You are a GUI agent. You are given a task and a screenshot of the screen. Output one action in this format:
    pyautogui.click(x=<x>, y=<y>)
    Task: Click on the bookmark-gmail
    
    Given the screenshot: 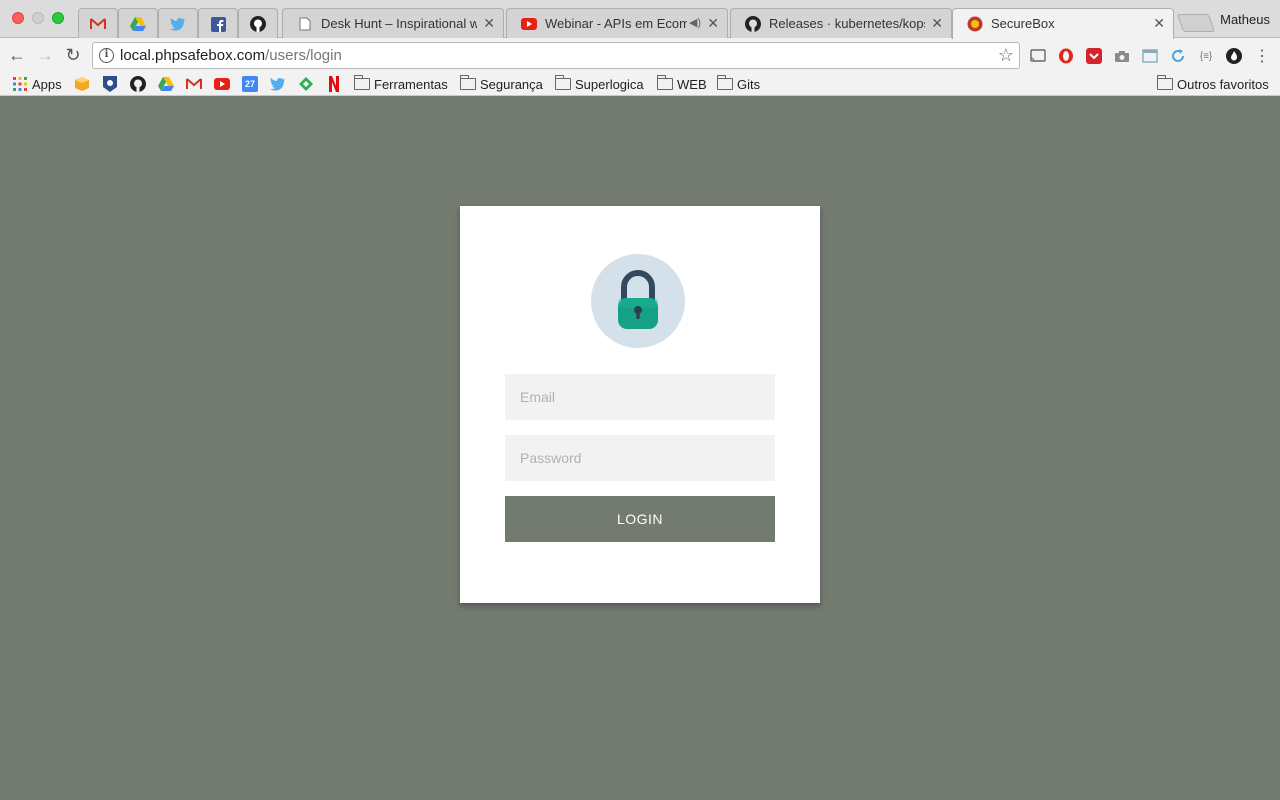 What is the action you would take?
    pyautogui.click(x=196, y=84)
    